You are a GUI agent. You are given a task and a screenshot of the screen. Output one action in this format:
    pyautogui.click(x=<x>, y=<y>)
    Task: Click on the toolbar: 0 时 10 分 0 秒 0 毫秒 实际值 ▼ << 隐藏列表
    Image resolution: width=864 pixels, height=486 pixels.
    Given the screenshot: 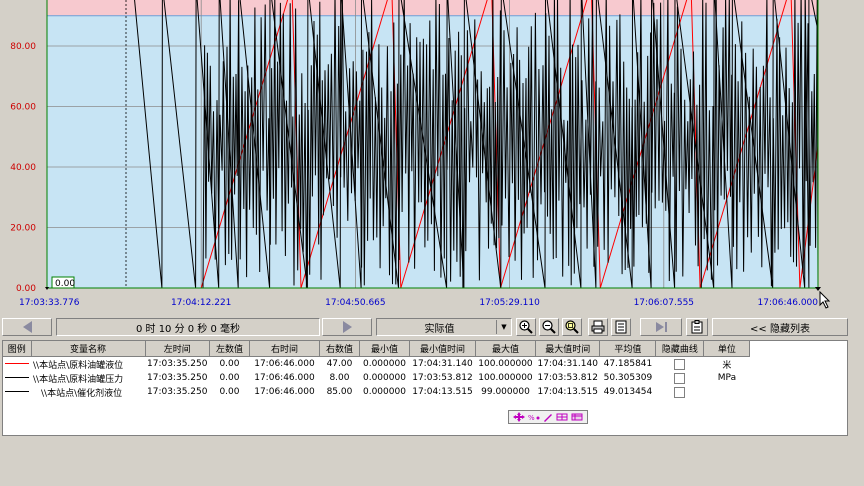 What is the action you would take?
    pyautogui.click(x=432, y=327)
    